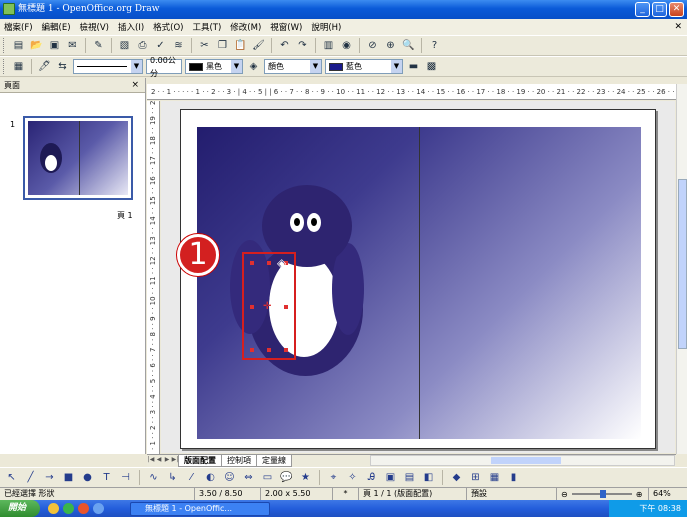 The width and height of the screenshot is (687, 517). Describe the element at coordinates (239, 461) in the screenshot. I see `tab-controls: 控制項` at that location.